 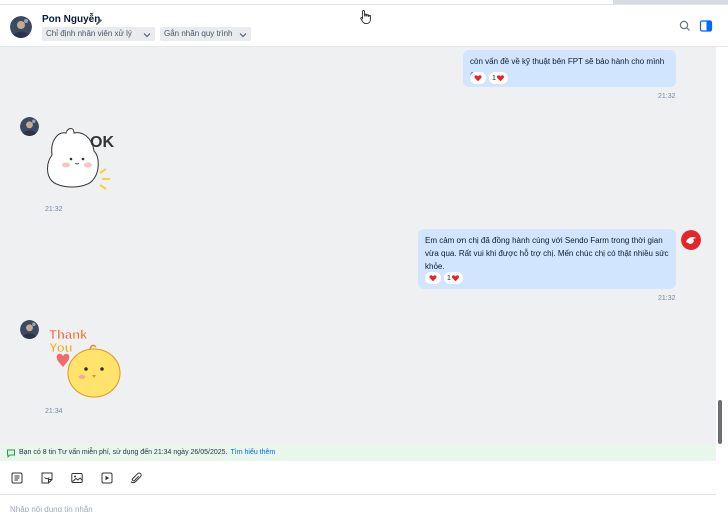 What do you see at coordinates (720, 422) in the screenshot?
I see `scrollbar-thumb` at bounding box center [720, 422].